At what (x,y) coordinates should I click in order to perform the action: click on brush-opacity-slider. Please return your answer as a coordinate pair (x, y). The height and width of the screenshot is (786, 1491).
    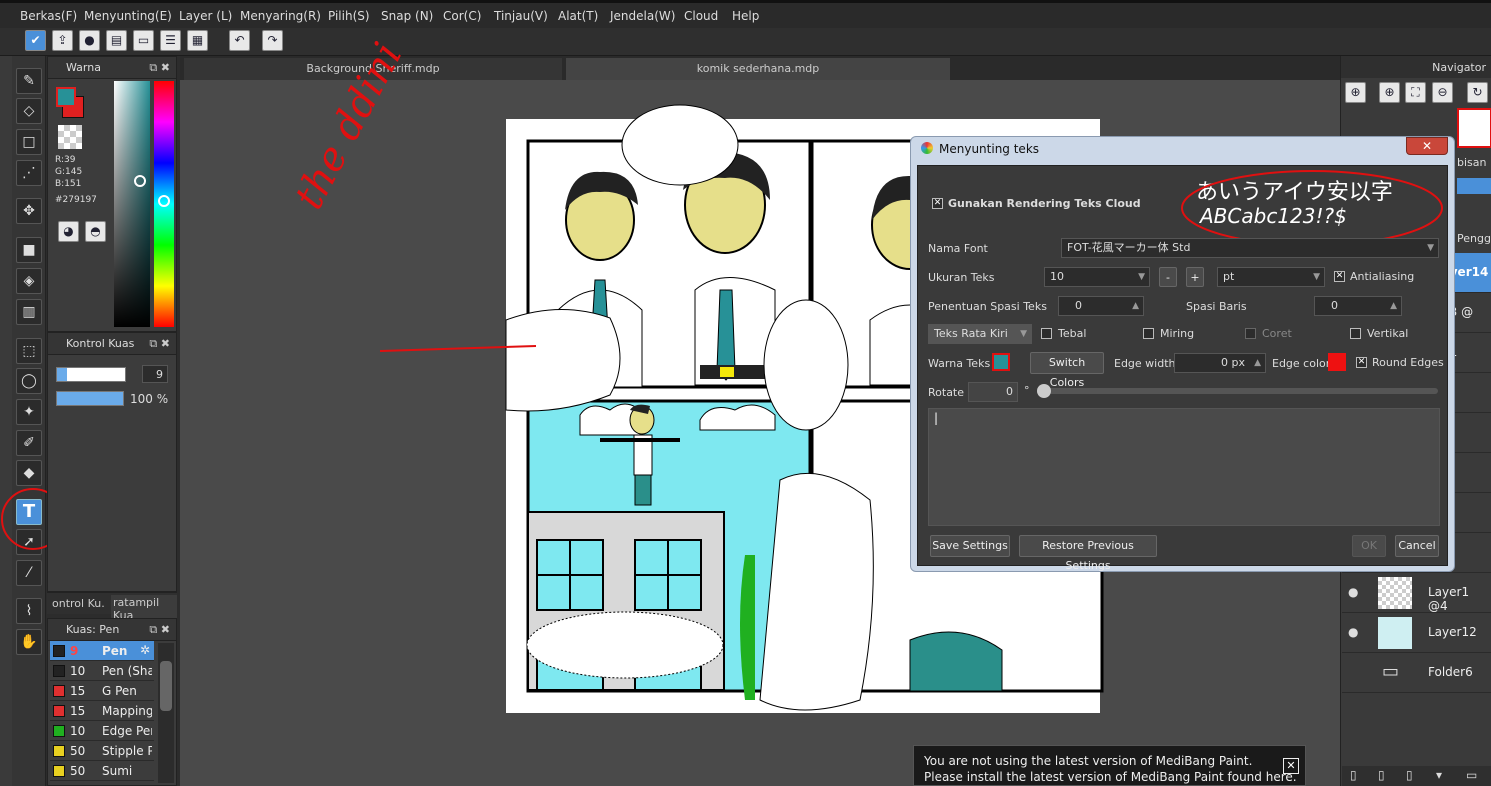
    Looking at the image, I should click on (90, 398).